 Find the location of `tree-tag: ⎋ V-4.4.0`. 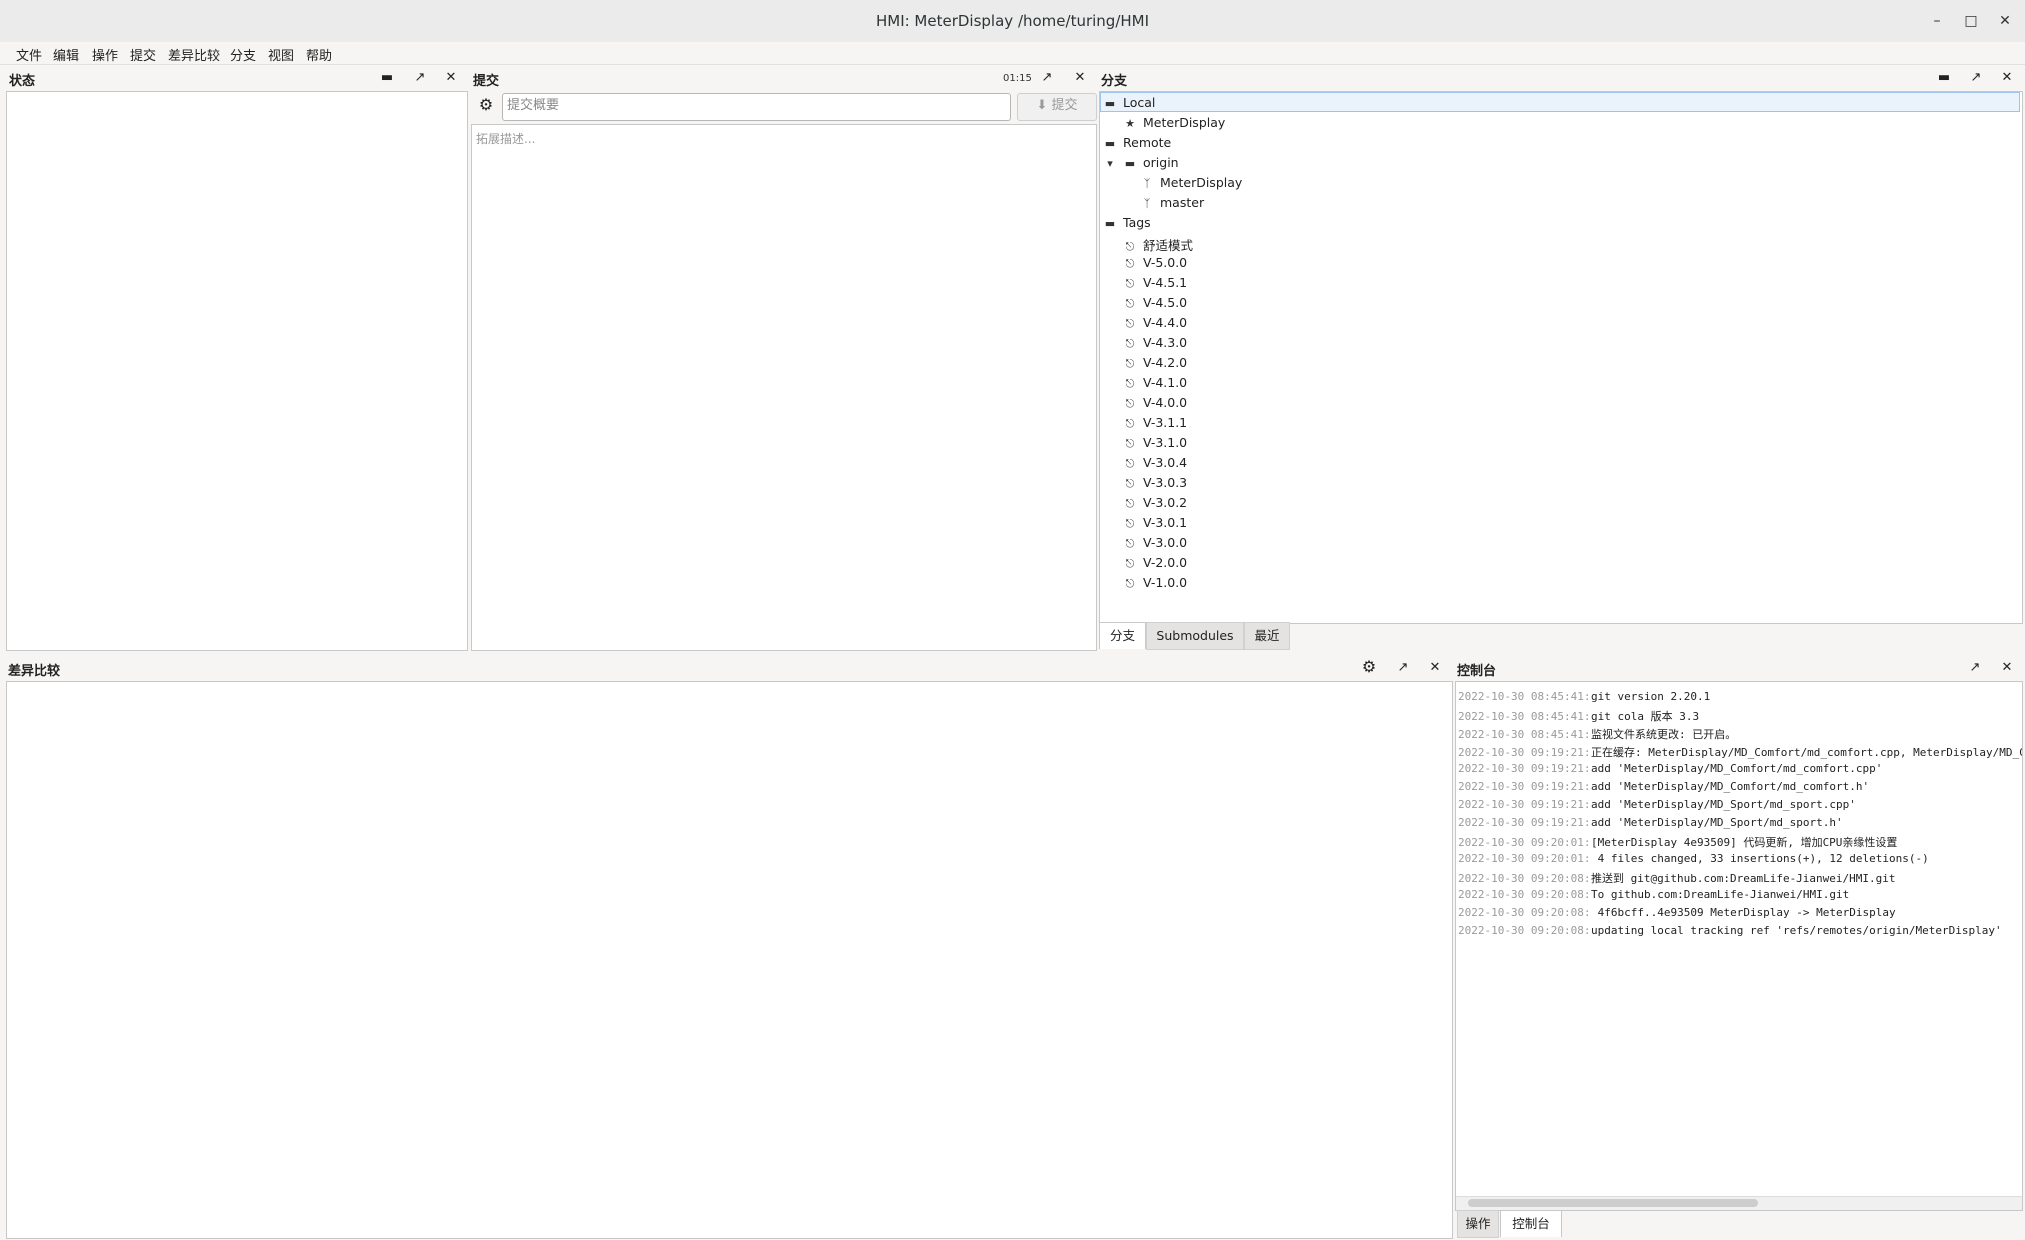

tree-tag: ⎋ V-4.4.0 is located at coordinates (1155, 323).